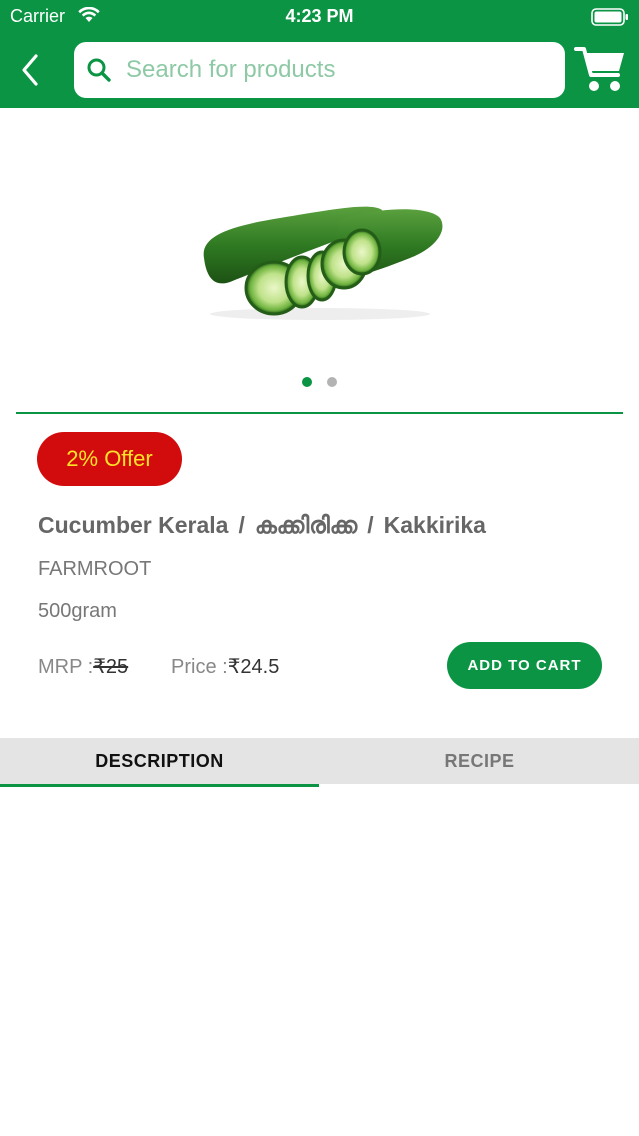 This screenshot has width=639, height=1136. I want to click on add-to-cart-button: ADD TO CART, so click(524, 665).